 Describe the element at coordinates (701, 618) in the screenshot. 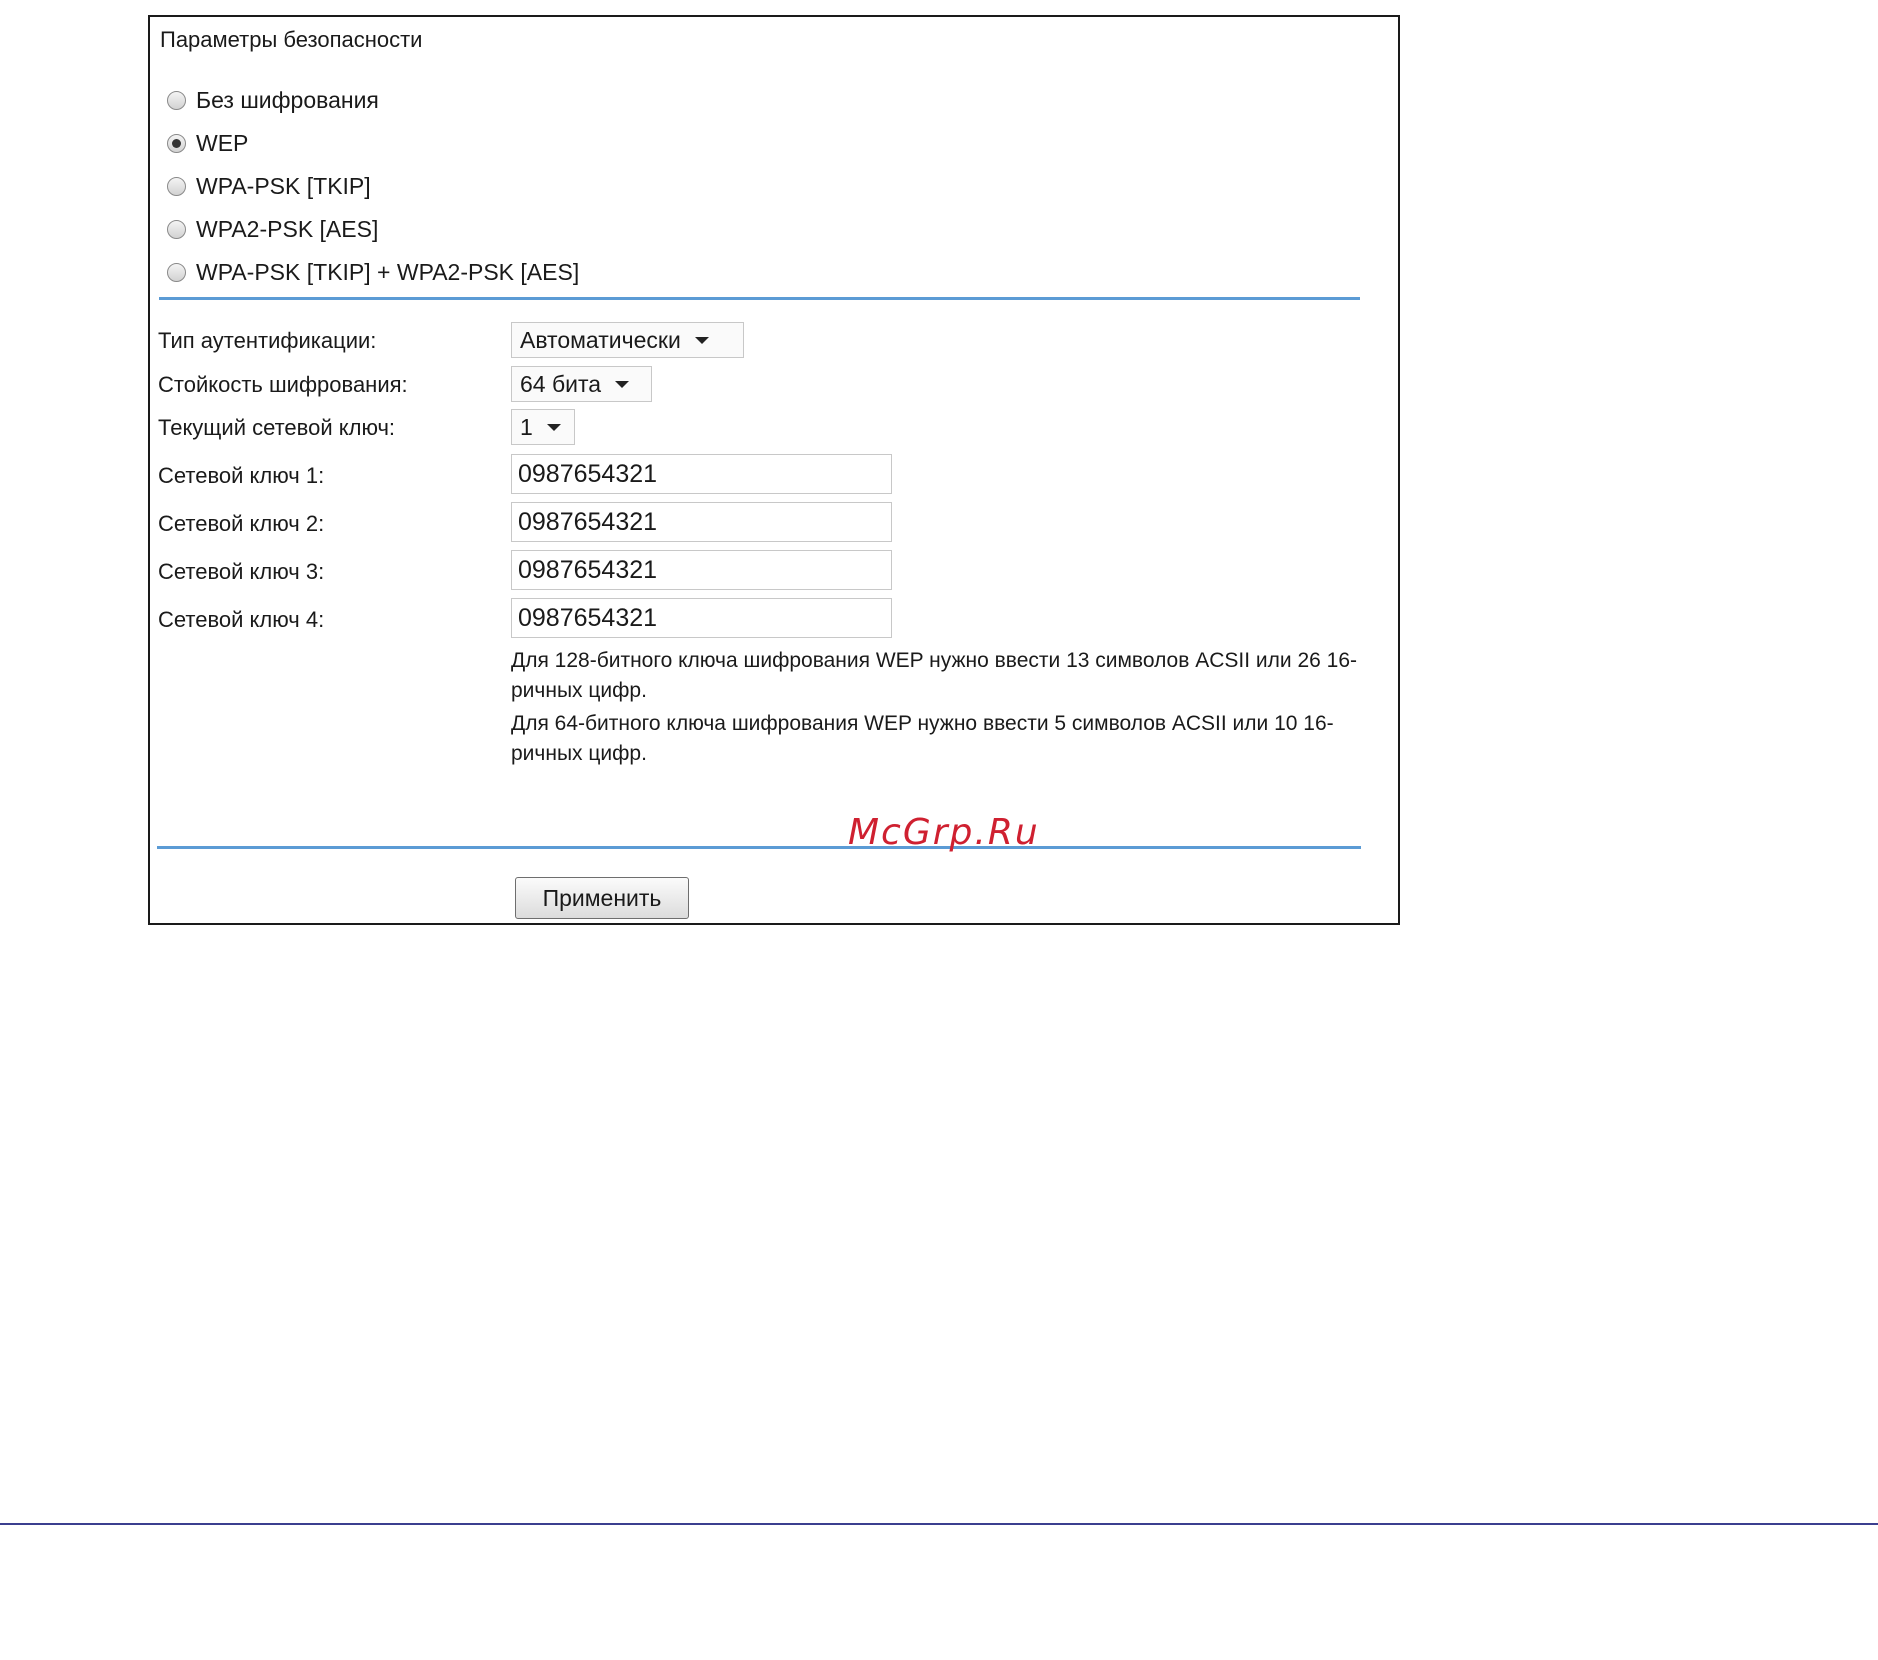

I see `network-key-4-input` at that location.